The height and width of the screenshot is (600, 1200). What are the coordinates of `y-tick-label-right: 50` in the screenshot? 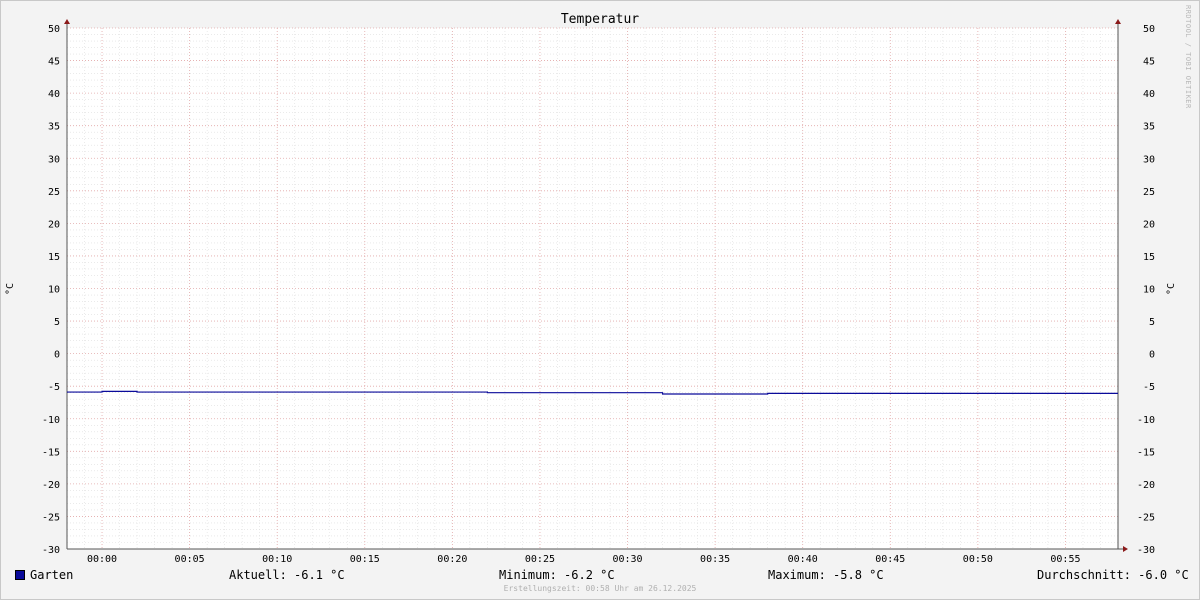 It's located at (1149, 29).